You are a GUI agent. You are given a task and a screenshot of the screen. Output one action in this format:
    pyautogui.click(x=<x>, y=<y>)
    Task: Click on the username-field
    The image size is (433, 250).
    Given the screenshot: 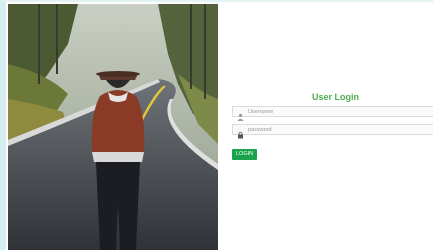 What is the action you would take?
    pyautogui.click(x=332, y=113)
    